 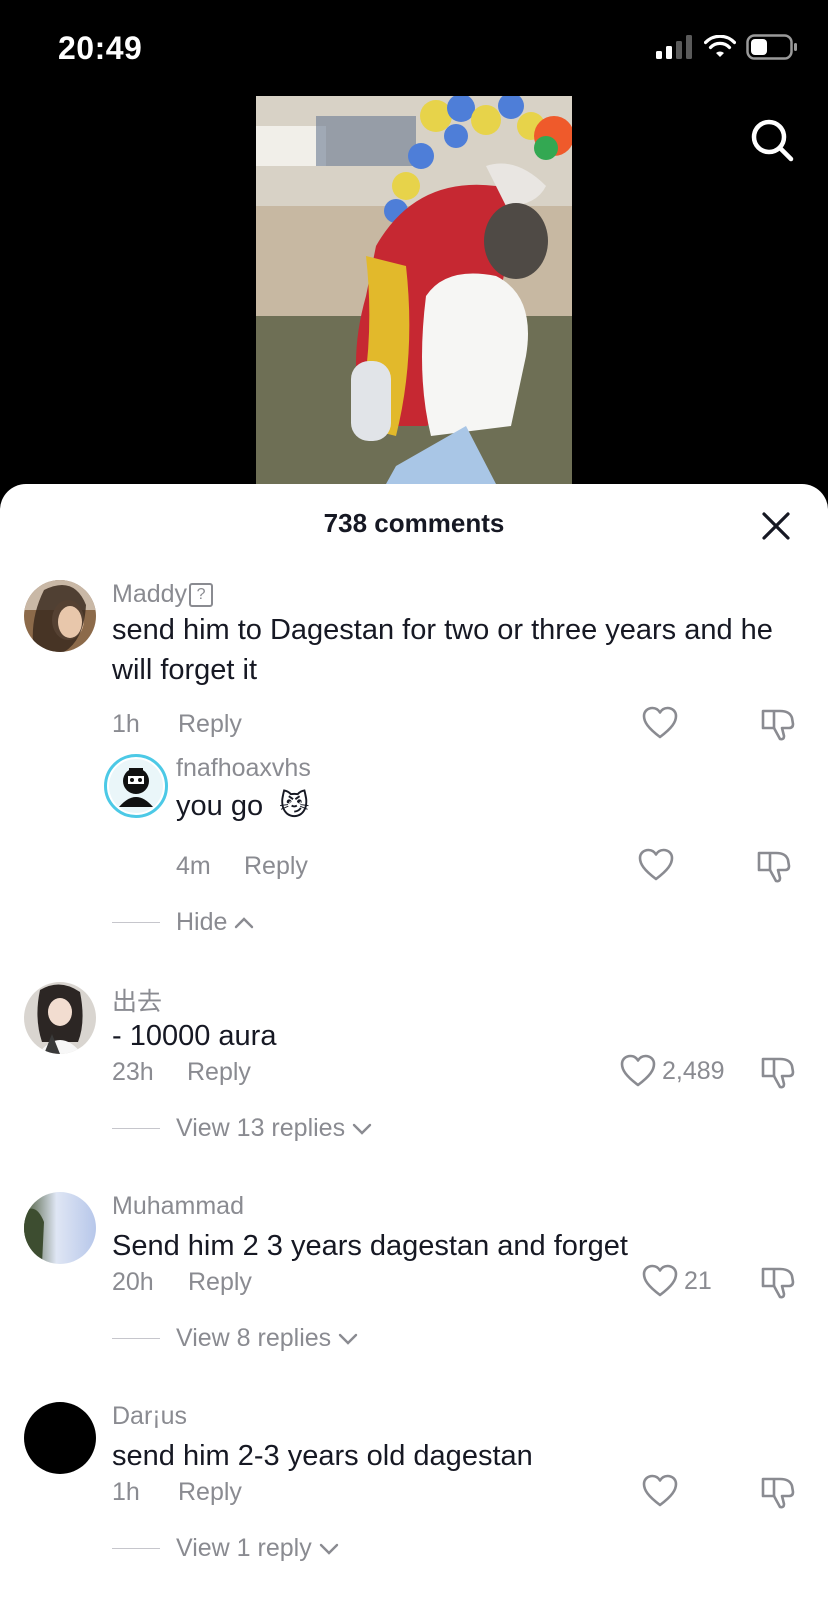 What do you see at coordinates (150, 594) in the screenshot?
I see `username-text: Maddy` at bounding box center [150, 594].